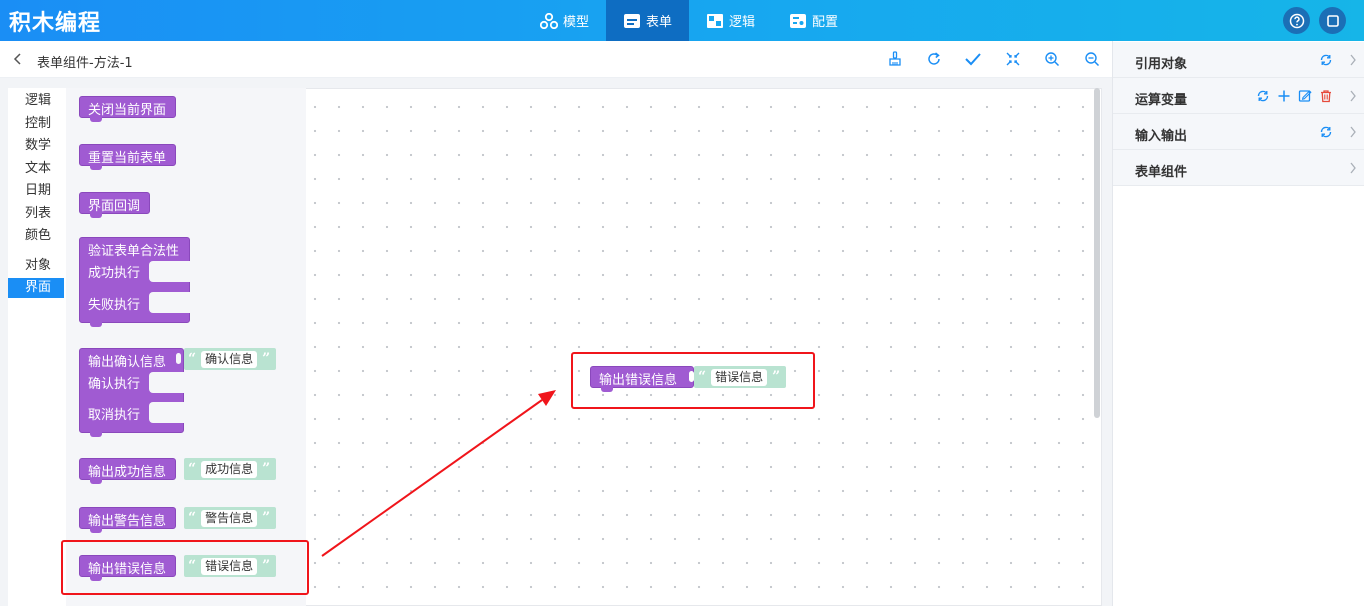 The height and width of the screenshot is (606, 1364). What do you see at coordinates (1161, 136) in the screenshot?
I see `panel-label: 输入输出` at bounding box center [1161, 136].